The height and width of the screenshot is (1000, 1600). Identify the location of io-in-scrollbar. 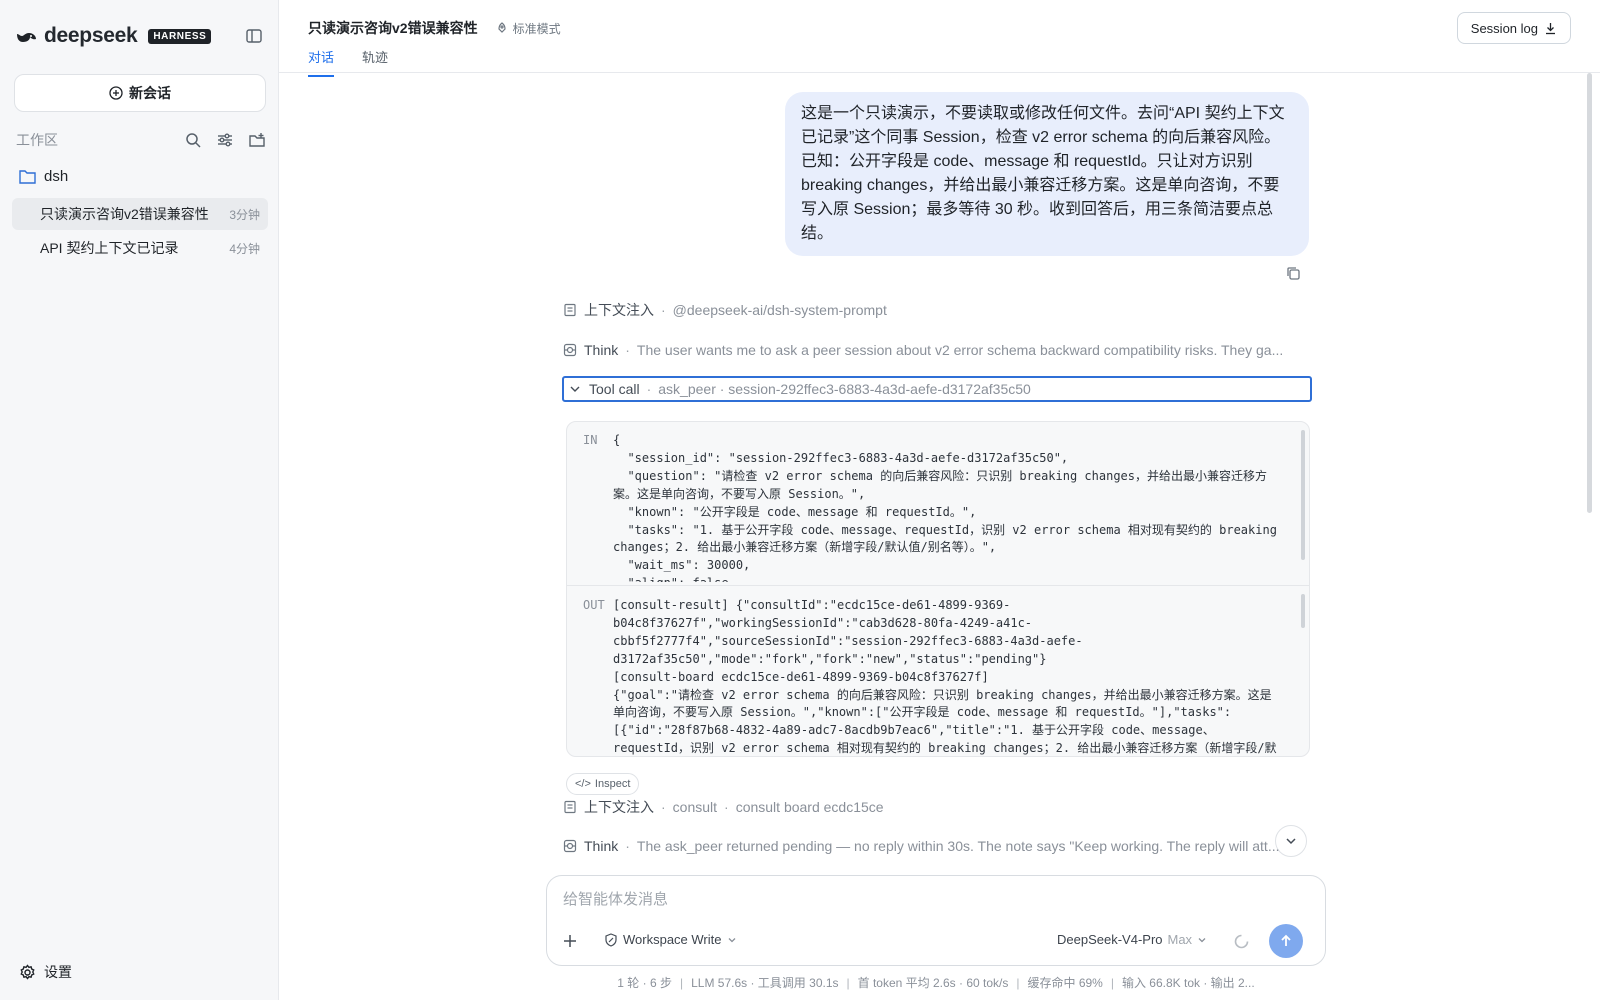
(1303, 495).